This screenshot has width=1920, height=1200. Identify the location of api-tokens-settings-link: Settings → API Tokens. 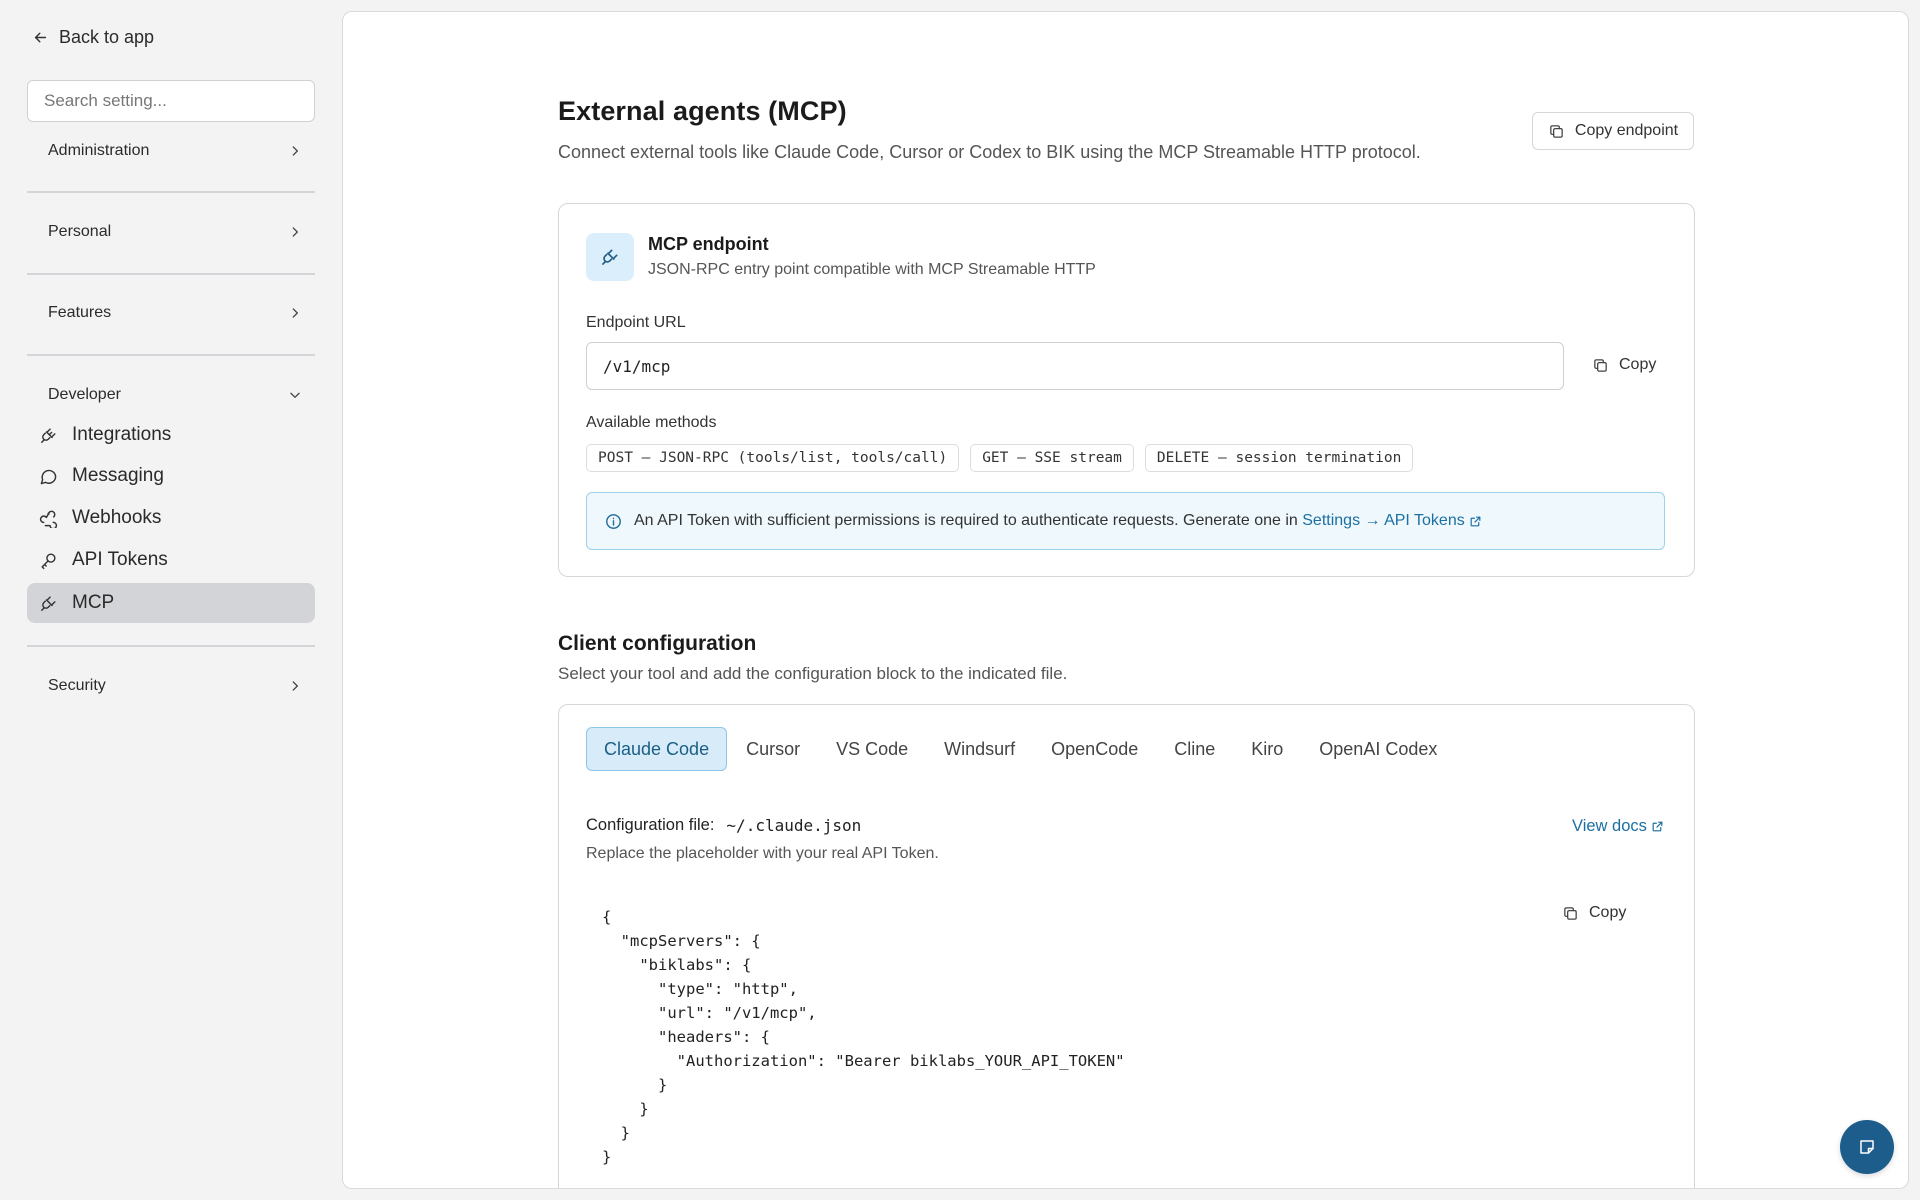
(1391, 521).